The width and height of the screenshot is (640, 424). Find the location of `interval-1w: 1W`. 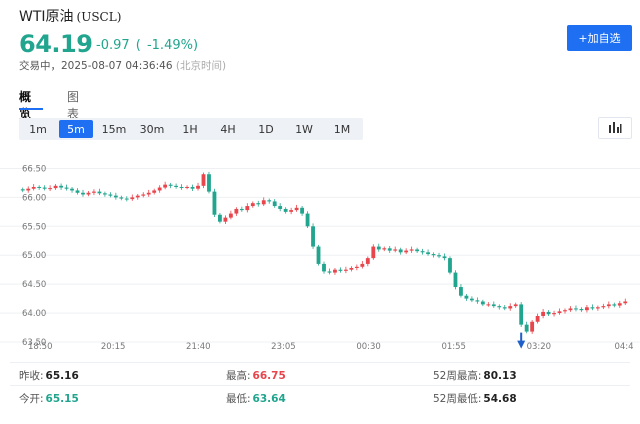

interval-1w: 1W is located at coordinates (304, 129).